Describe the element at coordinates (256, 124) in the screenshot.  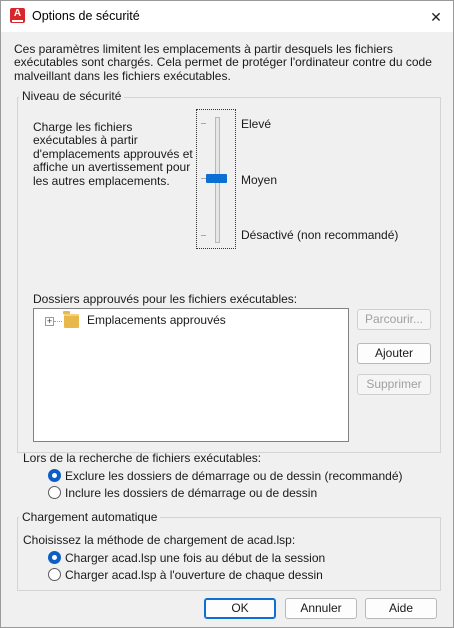
I see `level-label-high: Elevé` at that location.